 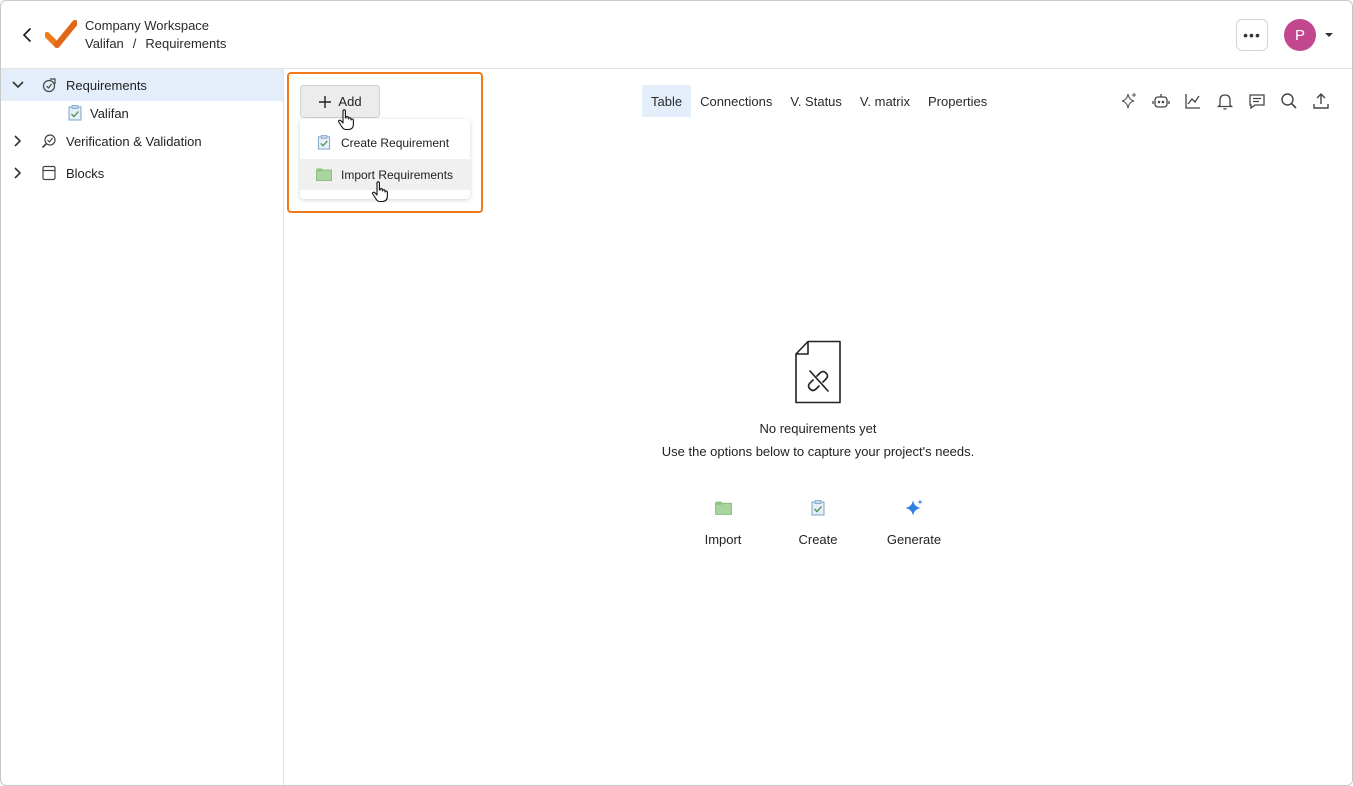 I want to click on tab-table: Table, so click(x=667, y=101).